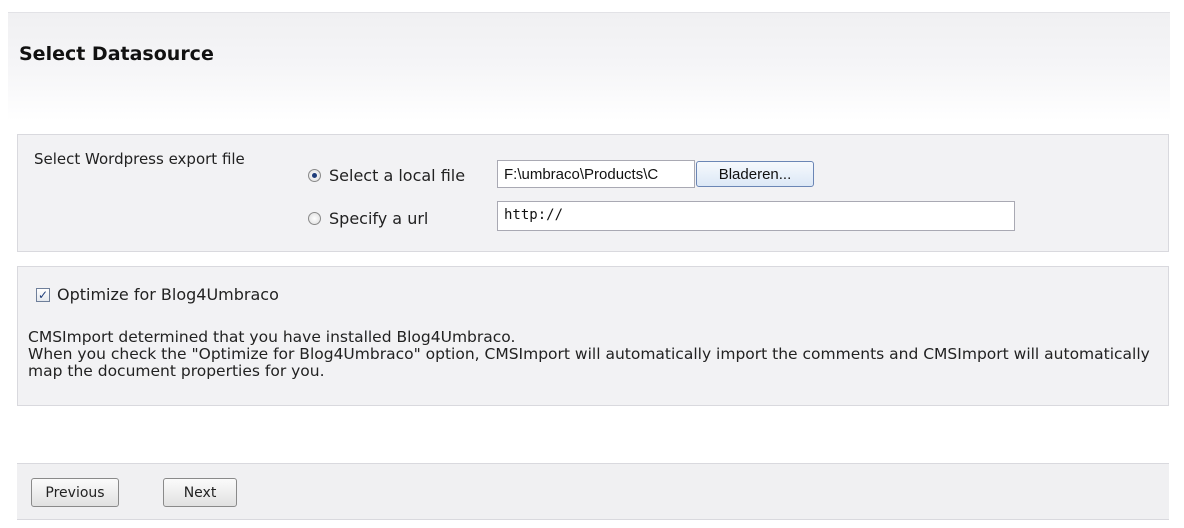 The height and width of the screenshot is (528, 1184). Describe the element at coordinates (593, 491) in the screenshot. I see `wizard-footer: Previous Next` at that location.